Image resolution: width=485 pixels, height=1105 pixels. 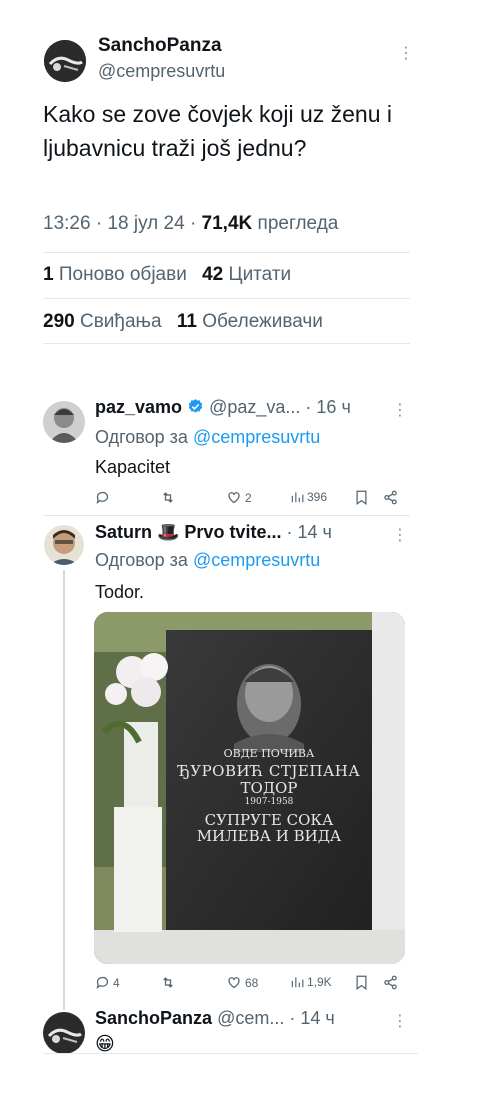 I want to click on reposts-count: 1, so click(x=48, y=274).